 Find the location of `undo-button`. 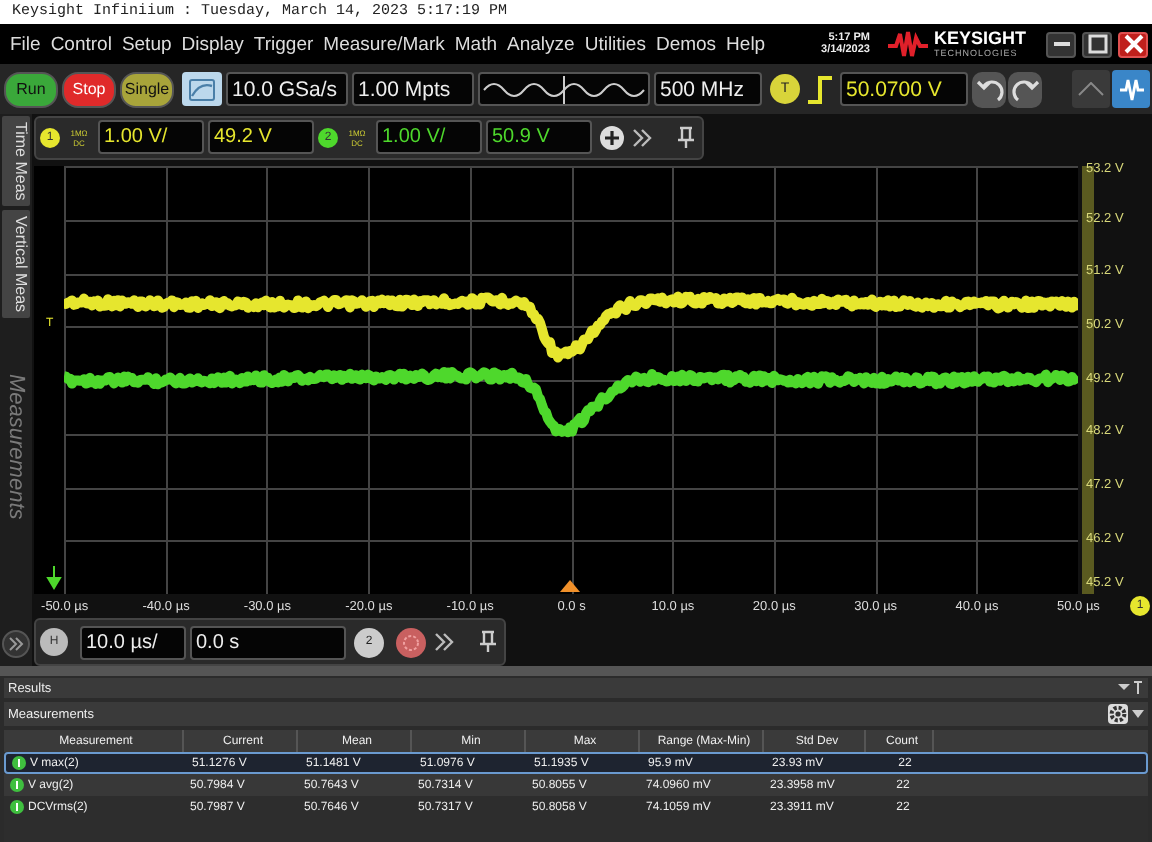

undo-button is located at coordinates (989, 89).